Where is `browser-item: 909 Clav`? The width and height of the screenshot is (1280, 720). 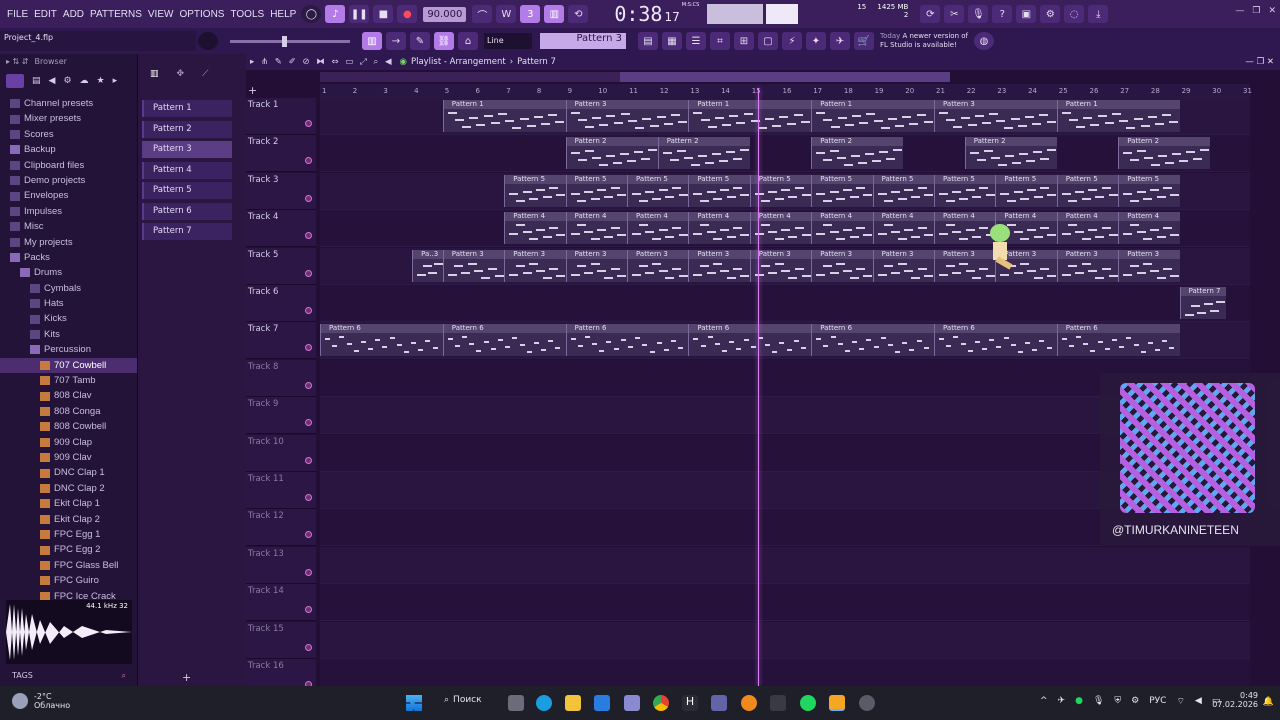
browser-item: 909 Clav is located at coordinates (68, 457).